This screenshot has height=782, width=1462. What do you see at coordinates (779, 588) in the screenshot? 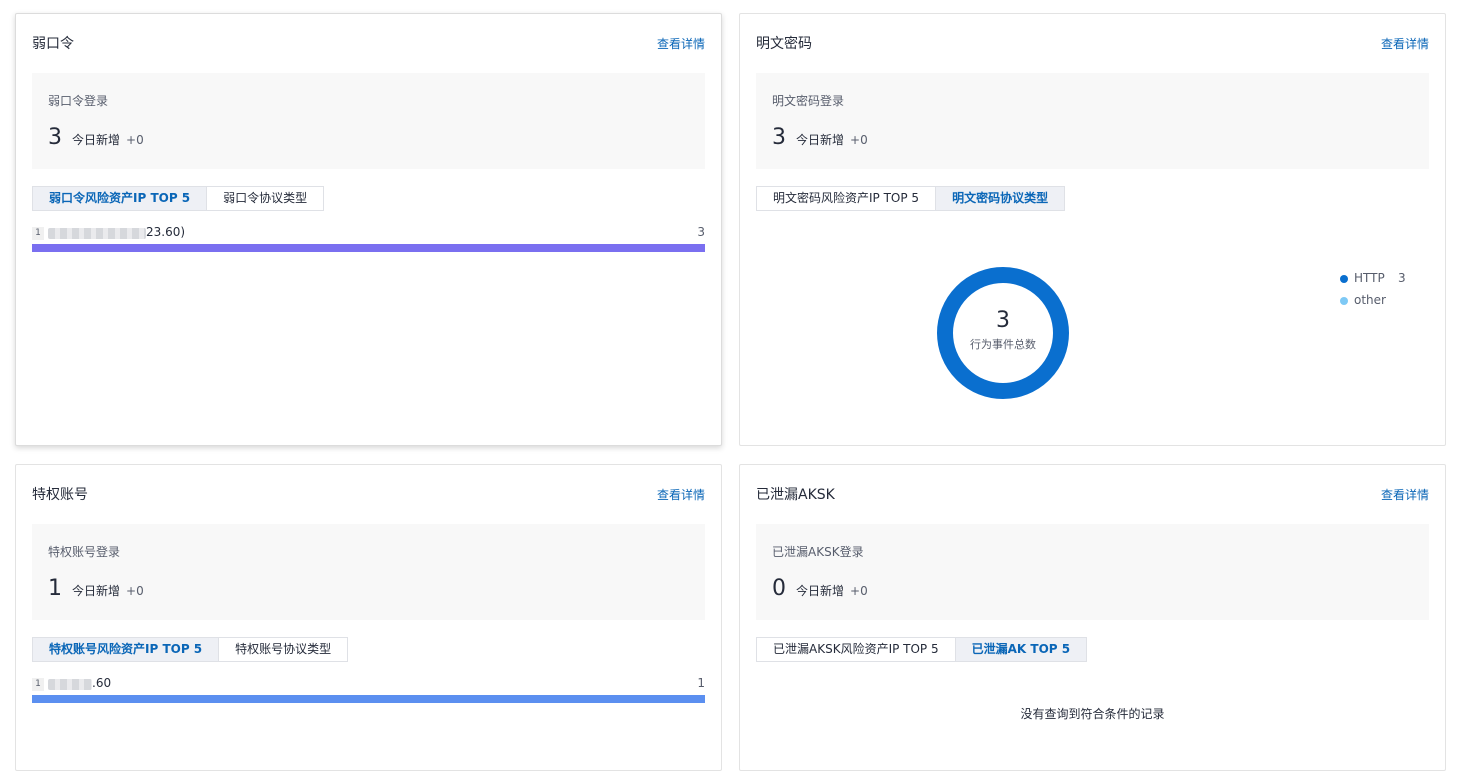
I see `stat-value: 0` at bounding box center [779, 588].